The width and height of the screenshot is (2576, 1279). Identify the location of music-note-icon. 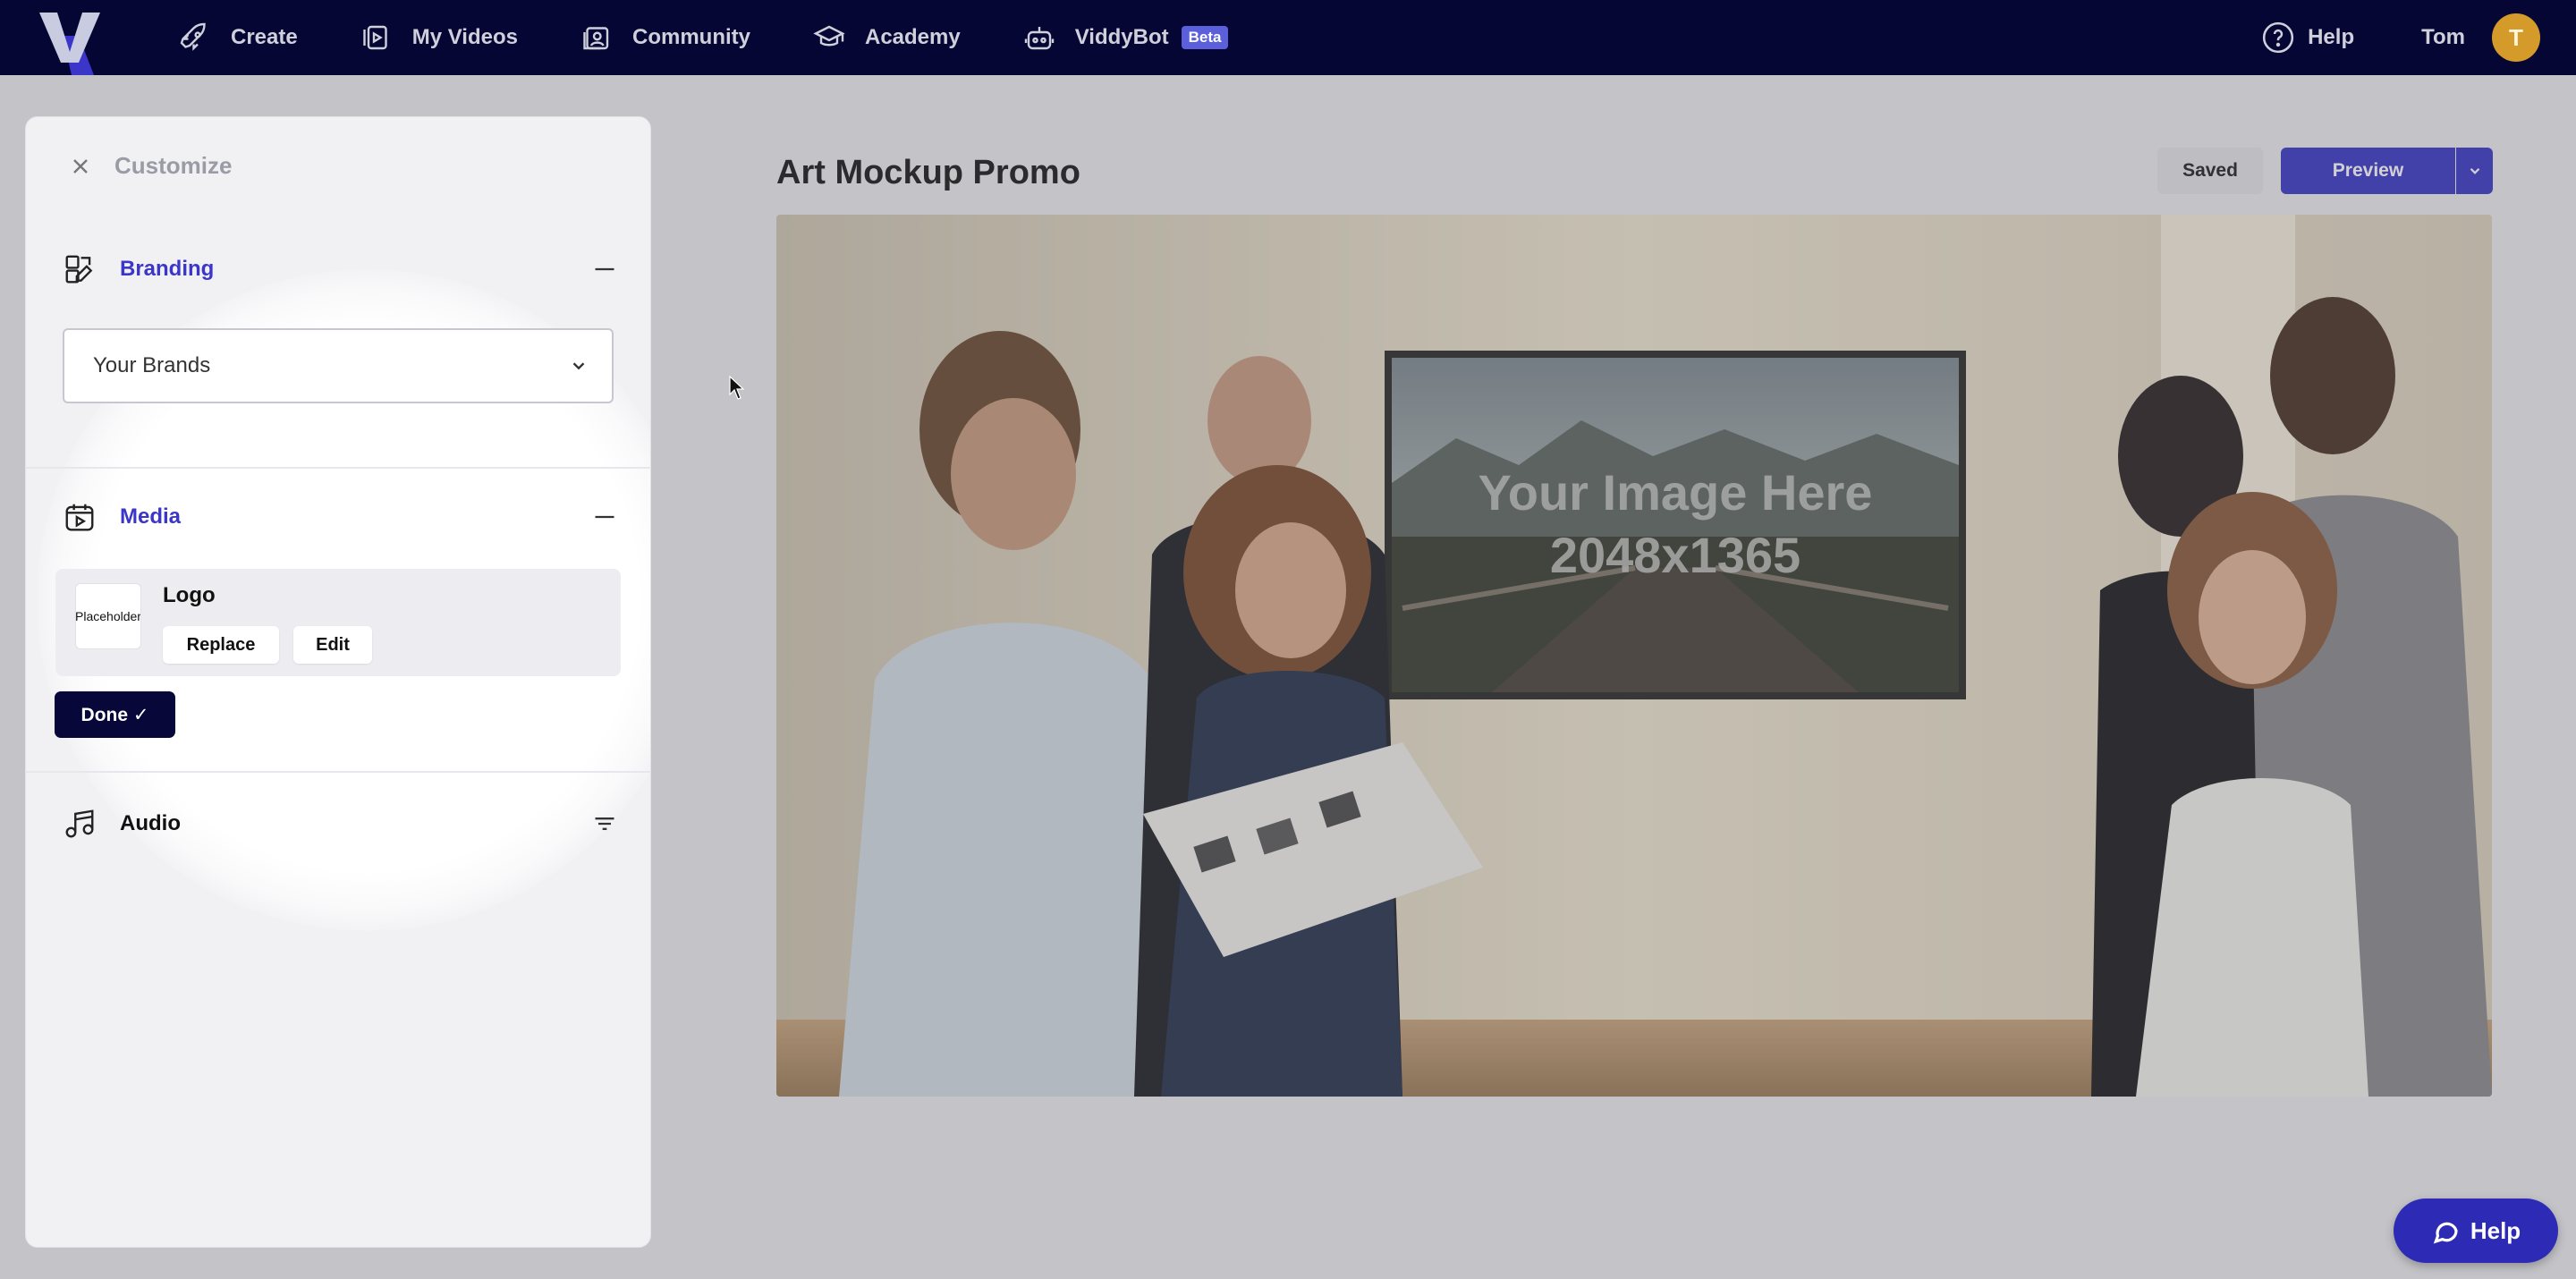
(79, 823).